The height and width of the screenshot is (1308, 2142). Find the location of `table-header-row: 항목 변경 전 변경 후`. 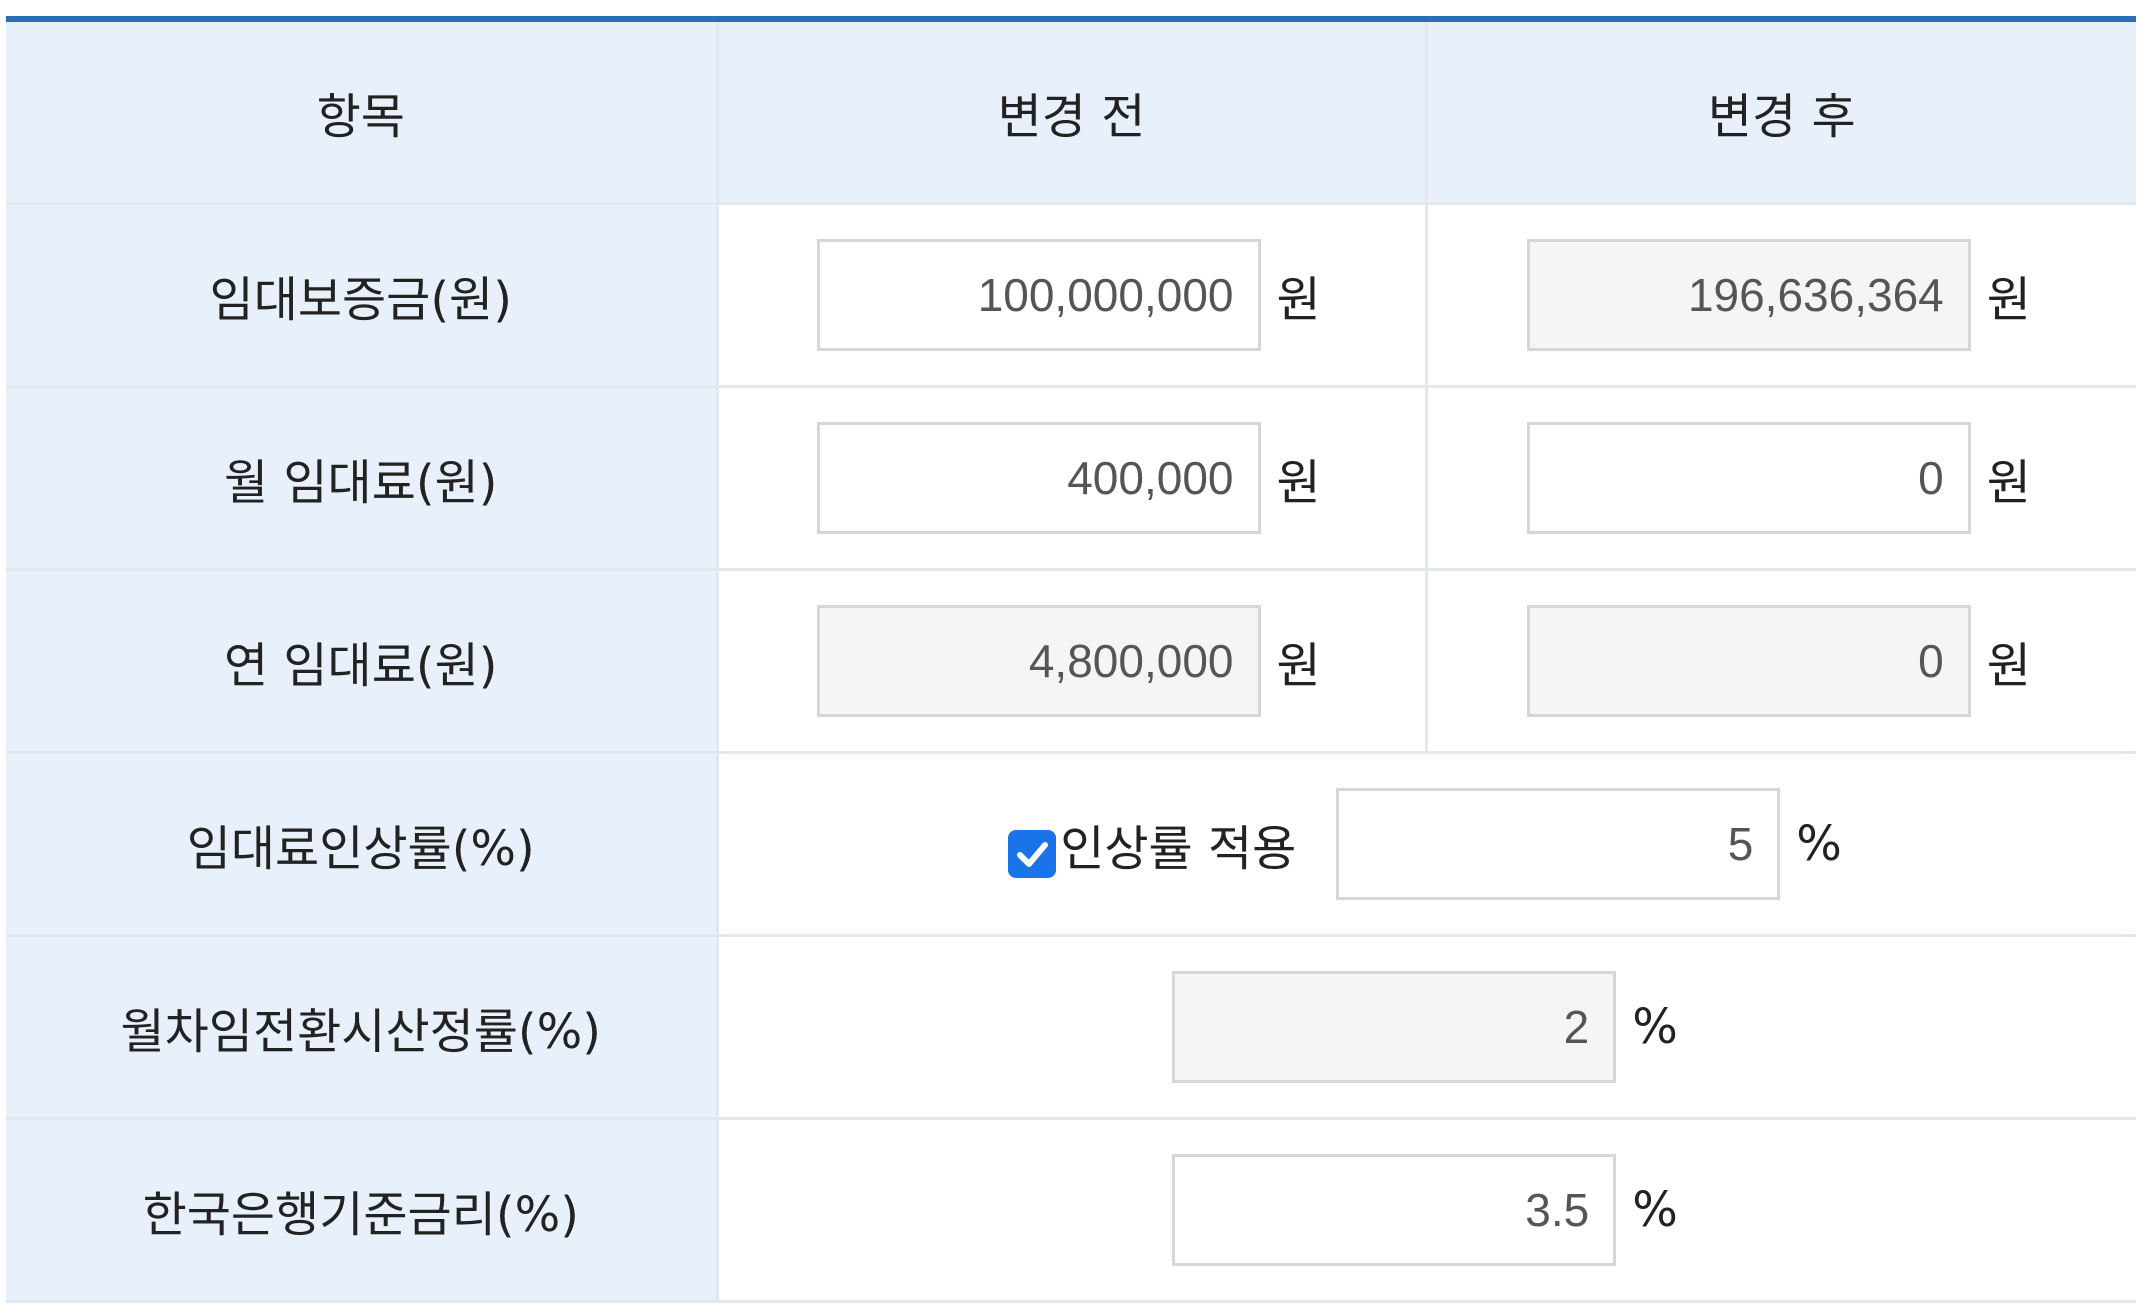

table-header-row: 항목 변경 전 변경 후 is located at coordinates (1071, 112).